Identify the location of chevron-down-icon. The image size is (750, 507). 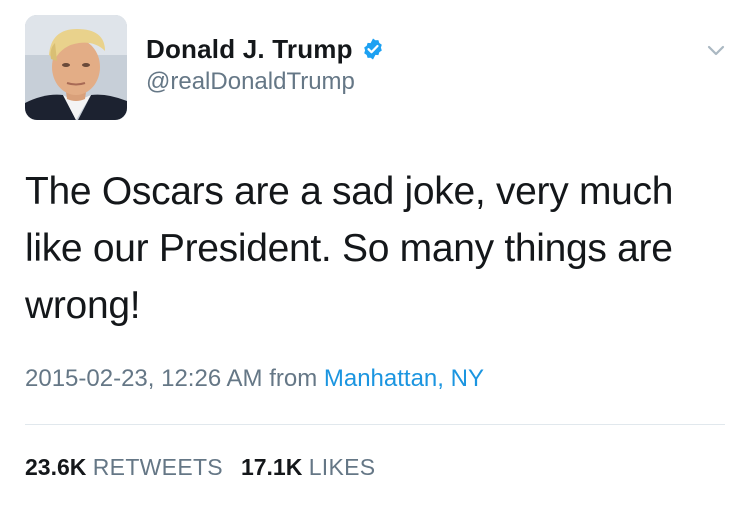
(716, 50).